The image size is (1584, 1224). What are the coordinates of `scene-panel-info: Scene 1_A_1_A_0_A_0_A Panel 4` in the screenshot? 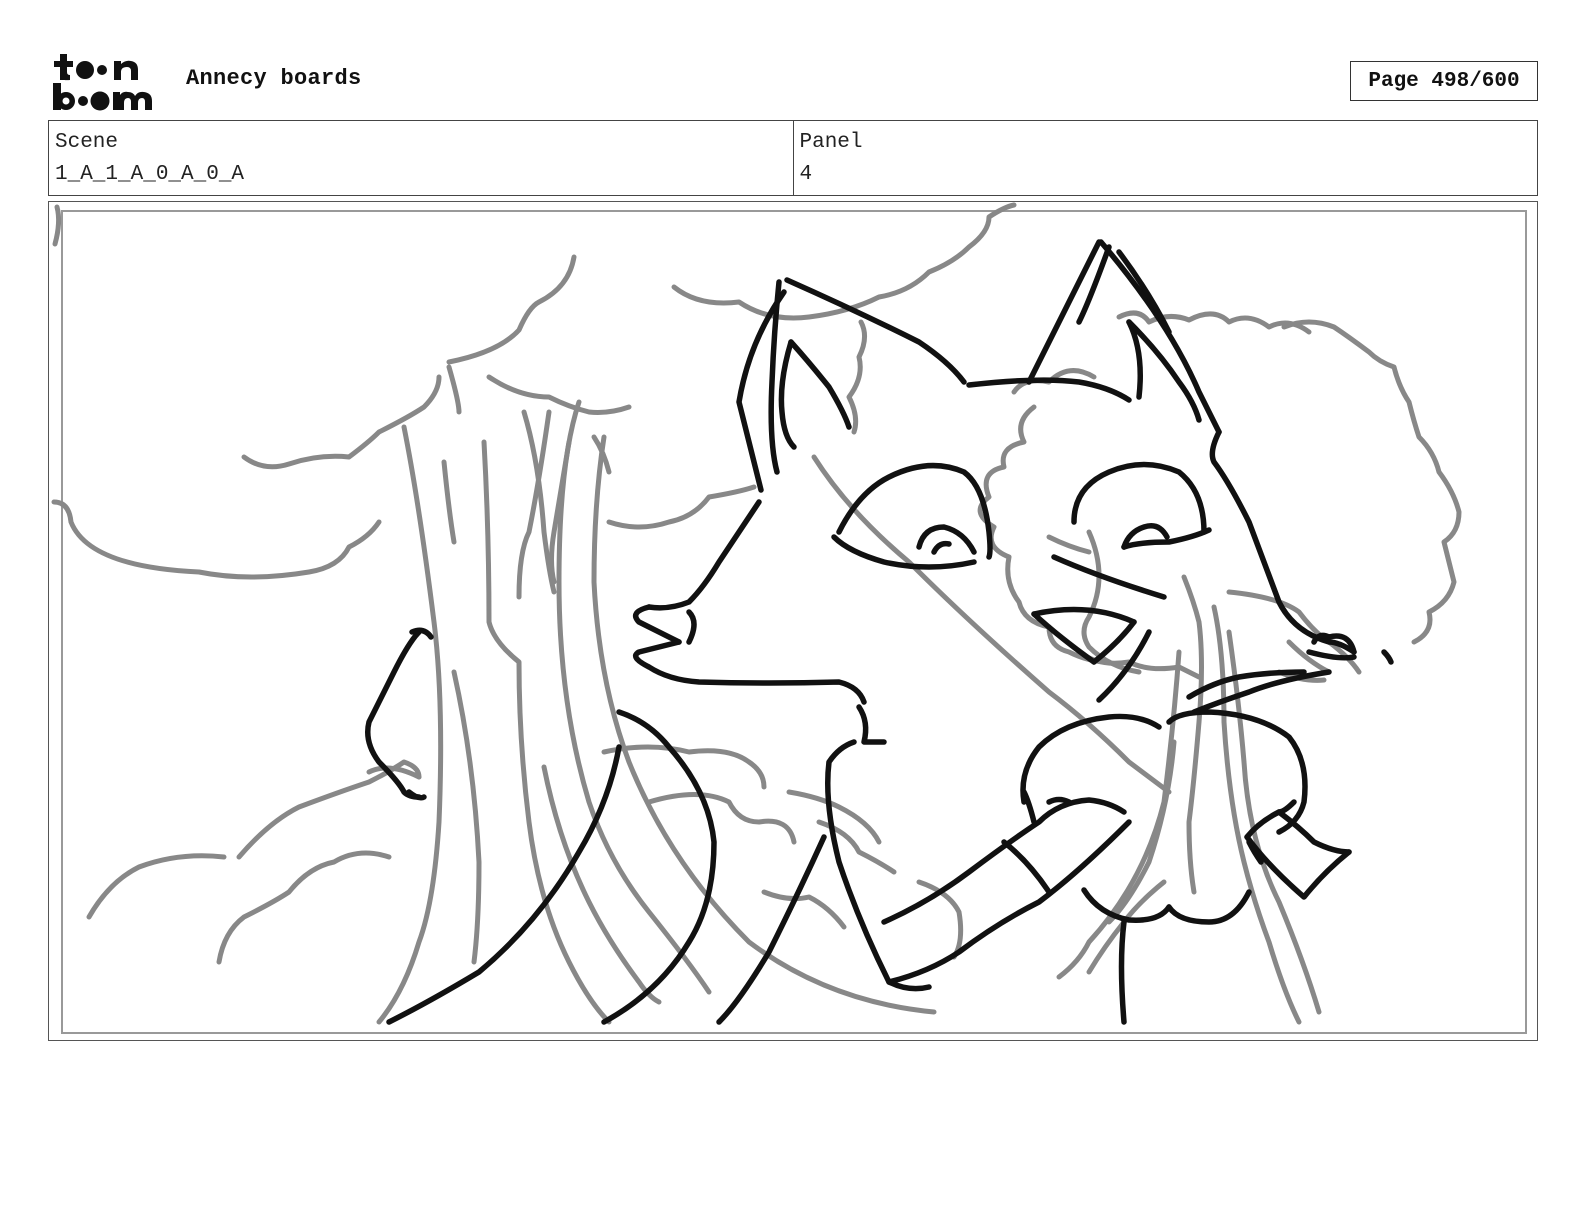 It's located at (793, 158).